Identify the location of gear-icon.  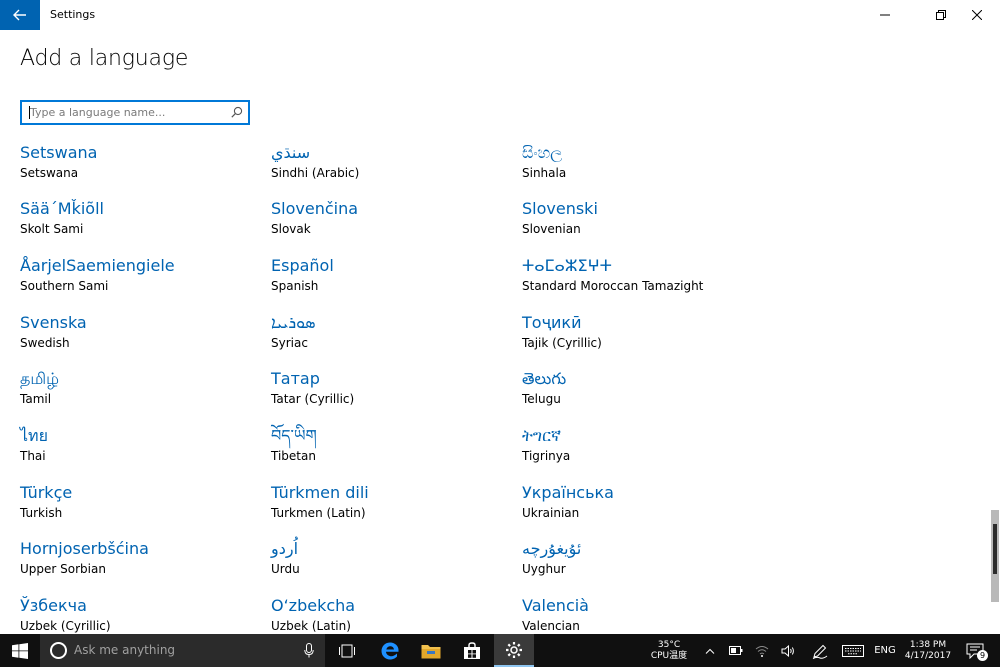
(514, 649).